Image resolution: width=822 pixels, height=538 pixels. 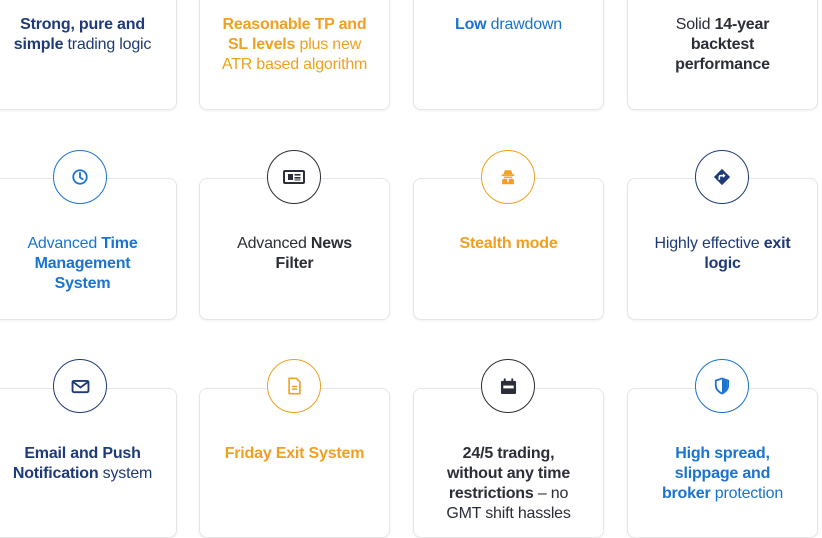 I want to click on feature-text: Advanced Time Management System, so click(x=88, y=264).